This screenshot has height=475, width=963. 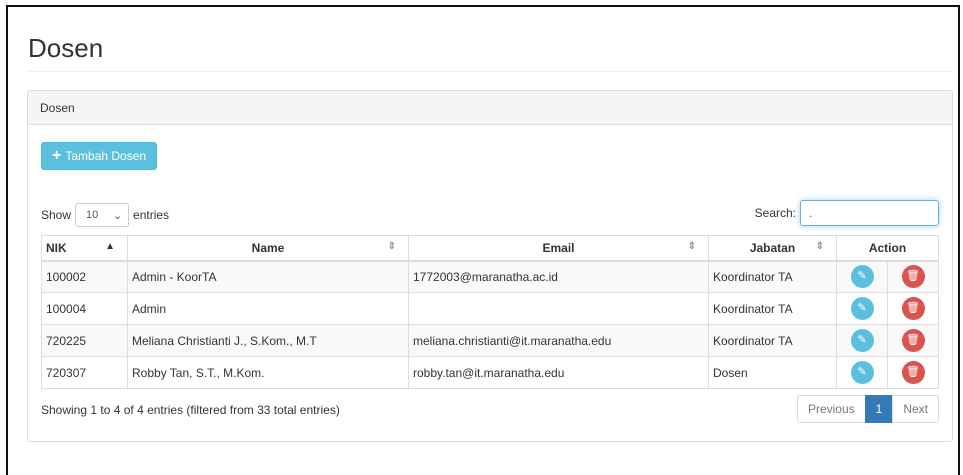 What do you see at coordinates (106, 156) in the screenshot?
I see `add-dosen-label: Tambah Dosen` at bounding box center [106, 156].